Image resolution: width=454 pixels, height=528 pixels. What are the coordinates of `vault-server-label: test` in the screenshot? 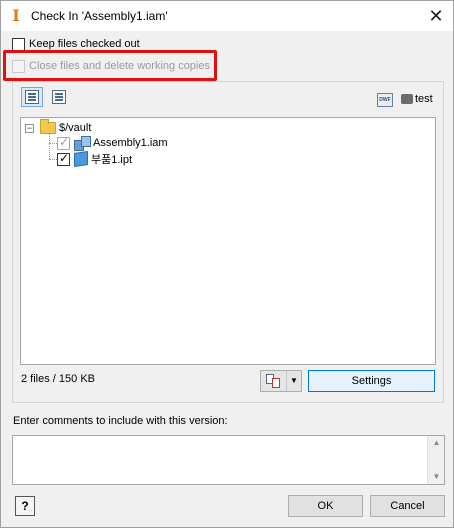 It's located at (417, 99).